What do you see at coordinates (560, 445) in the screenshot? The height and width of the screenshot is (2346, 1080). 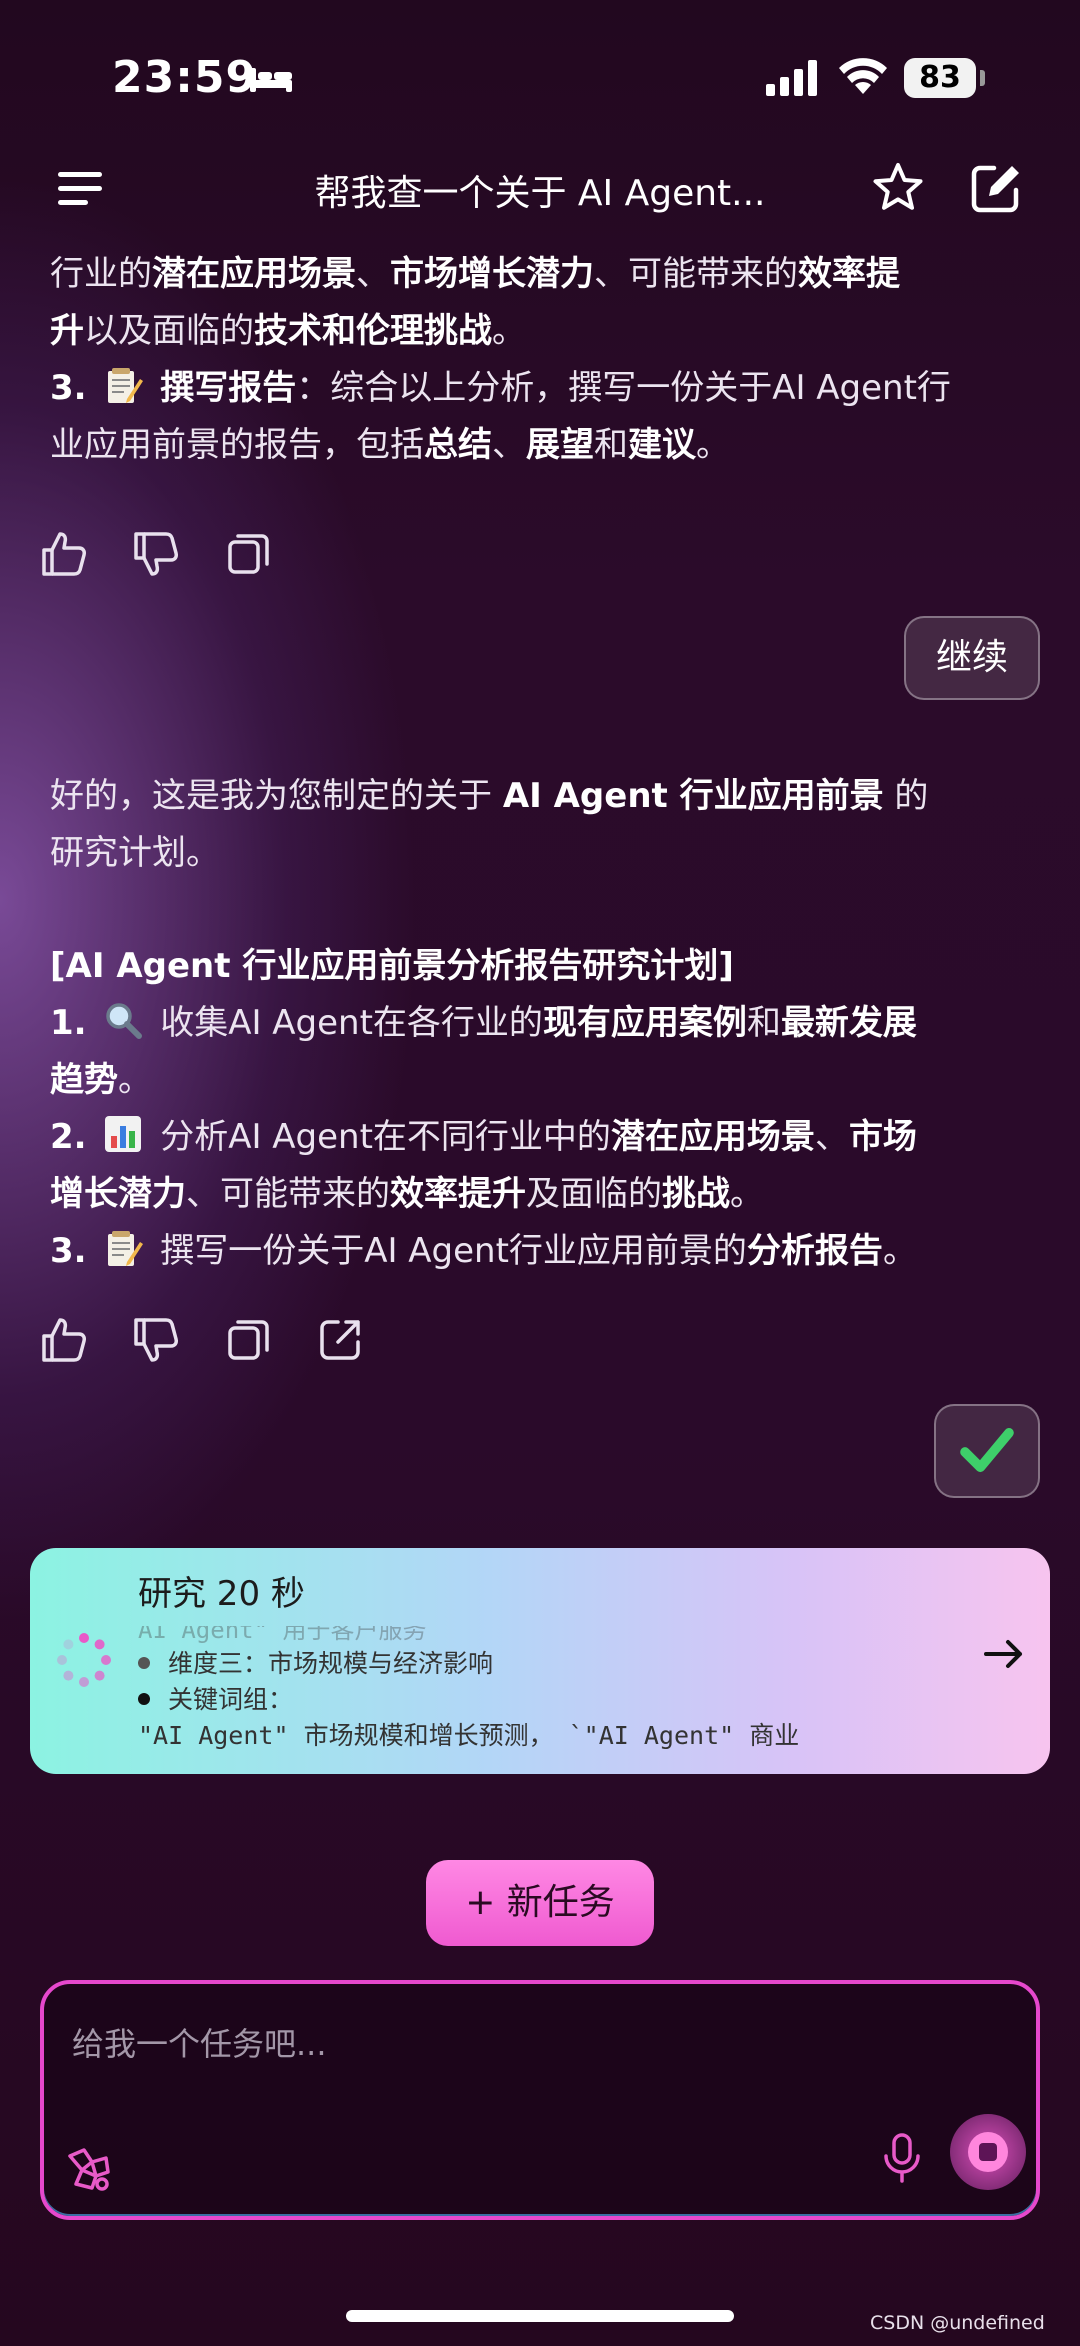 I see `bold-text: 展望` at bounding box center [560, 445].